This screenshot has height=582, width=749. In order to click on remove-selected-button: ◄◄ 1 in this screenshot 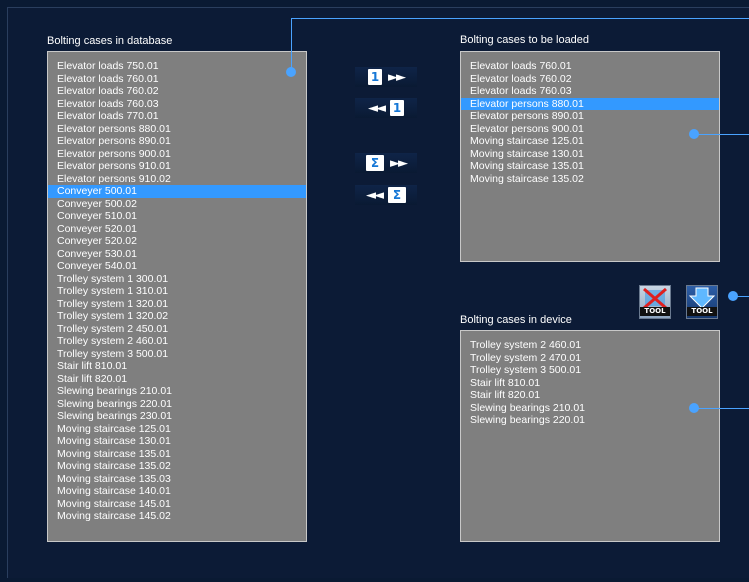, I will do `click(386, 108)`.